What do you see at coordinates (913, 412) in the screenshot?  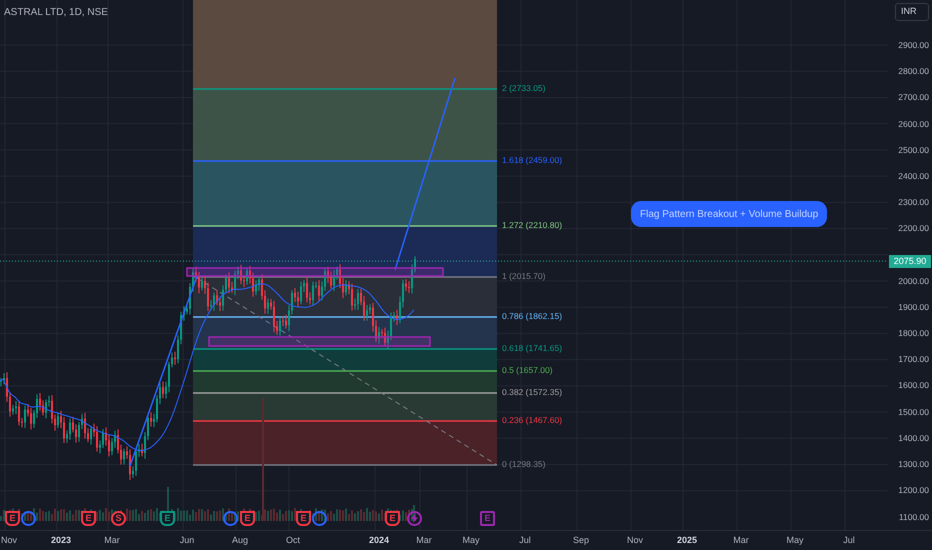 I see `price-tick-label: 1500.00` at bounding box center [913, 412].